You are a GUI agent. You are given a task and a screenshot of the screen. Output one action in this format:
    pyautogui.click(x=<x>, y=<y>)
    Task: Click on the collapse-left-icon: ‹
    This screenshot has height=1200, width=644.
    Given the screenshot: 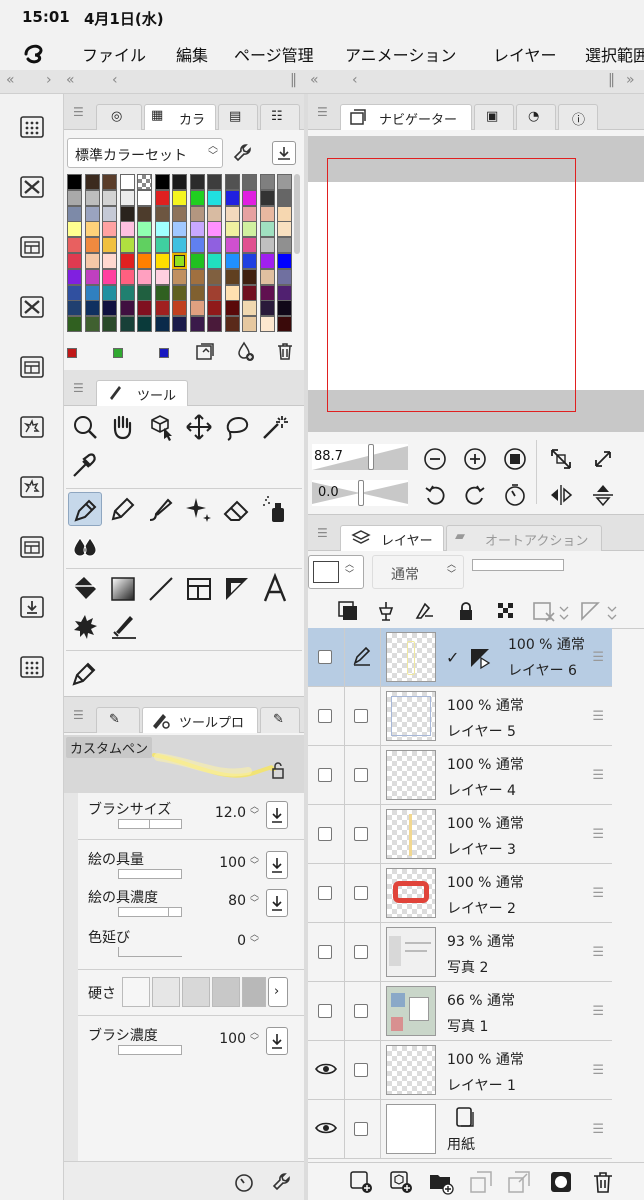 What is the action you would take?
    pyautogui.click(x=115, y=80)
    